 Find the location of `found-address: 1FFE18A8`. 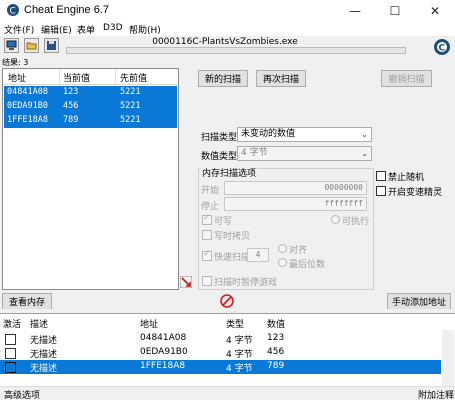

found-address: 1FFE18A8 is located at coordinates (27, 120).